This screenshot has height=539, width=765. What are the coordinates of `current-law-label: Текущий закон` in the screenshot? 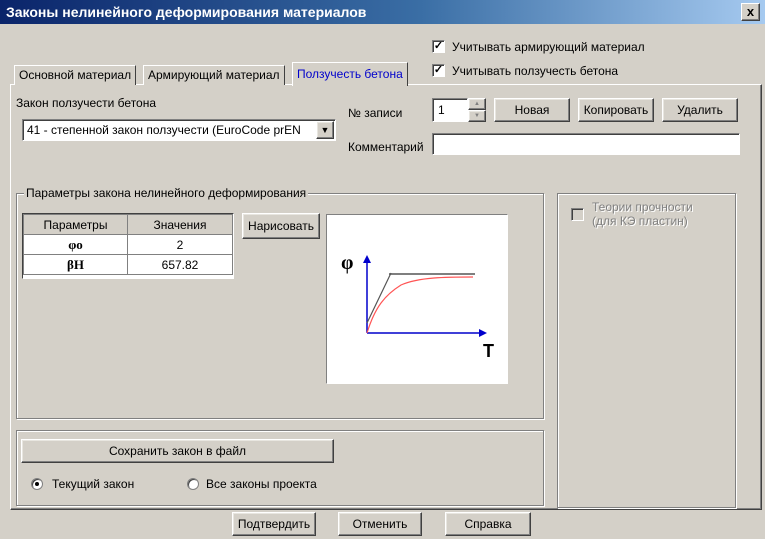 It's located at (93, 484).